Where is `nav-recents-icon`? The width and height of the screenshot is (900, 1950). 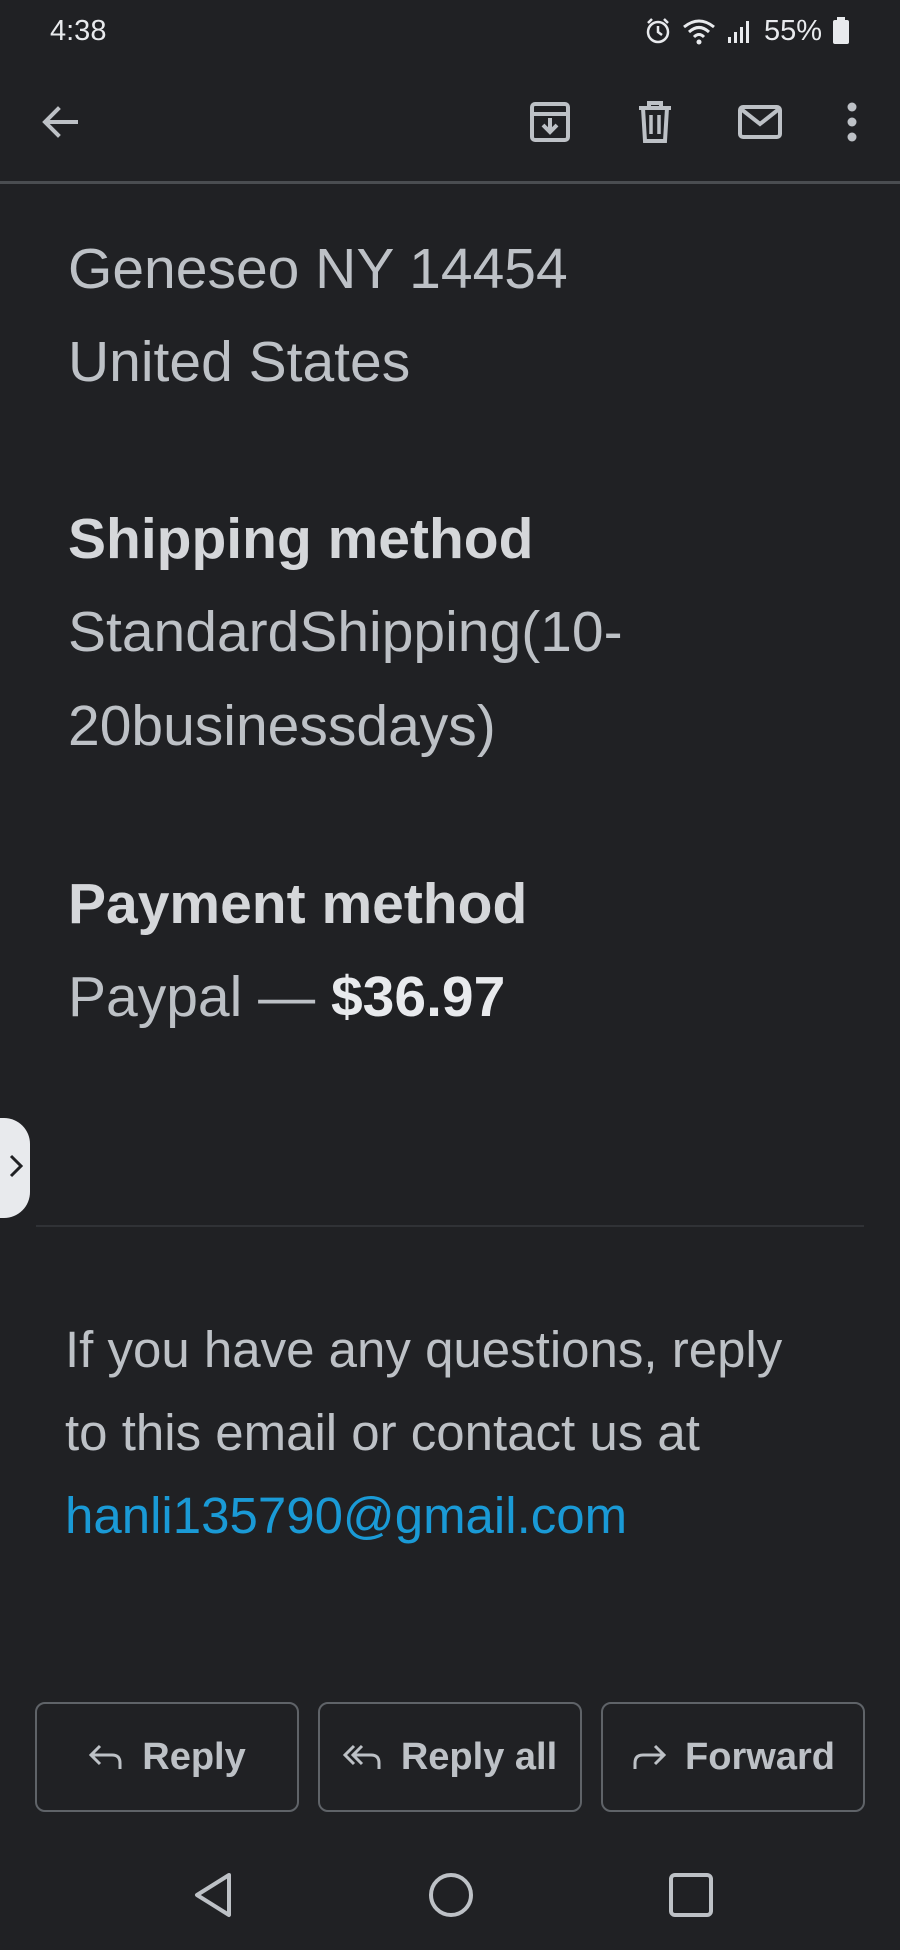 nav-recents-icon is located at coordinates (691, 1895).